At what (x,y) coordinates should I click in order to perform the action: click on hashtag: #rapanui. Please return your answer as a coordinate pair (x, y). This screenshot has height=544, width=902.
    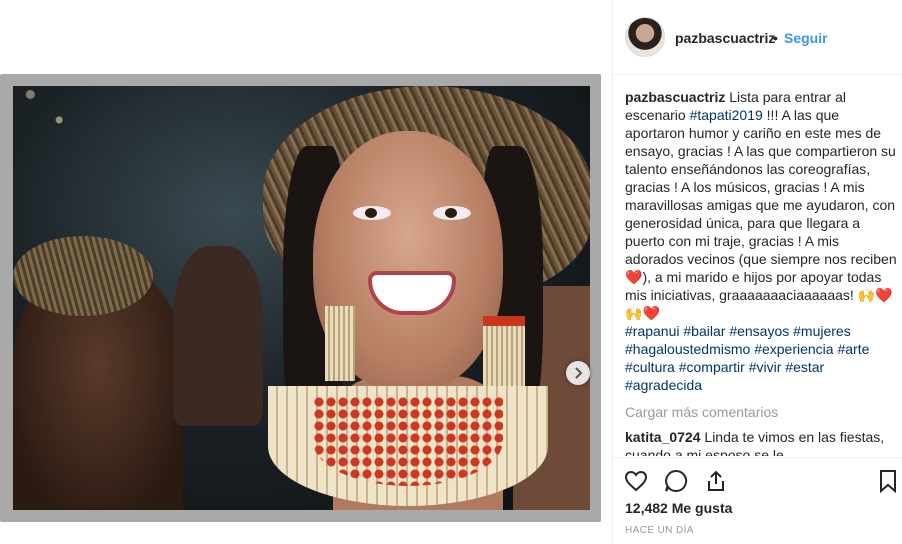
    Looking at the image, I should click on (652, 331).